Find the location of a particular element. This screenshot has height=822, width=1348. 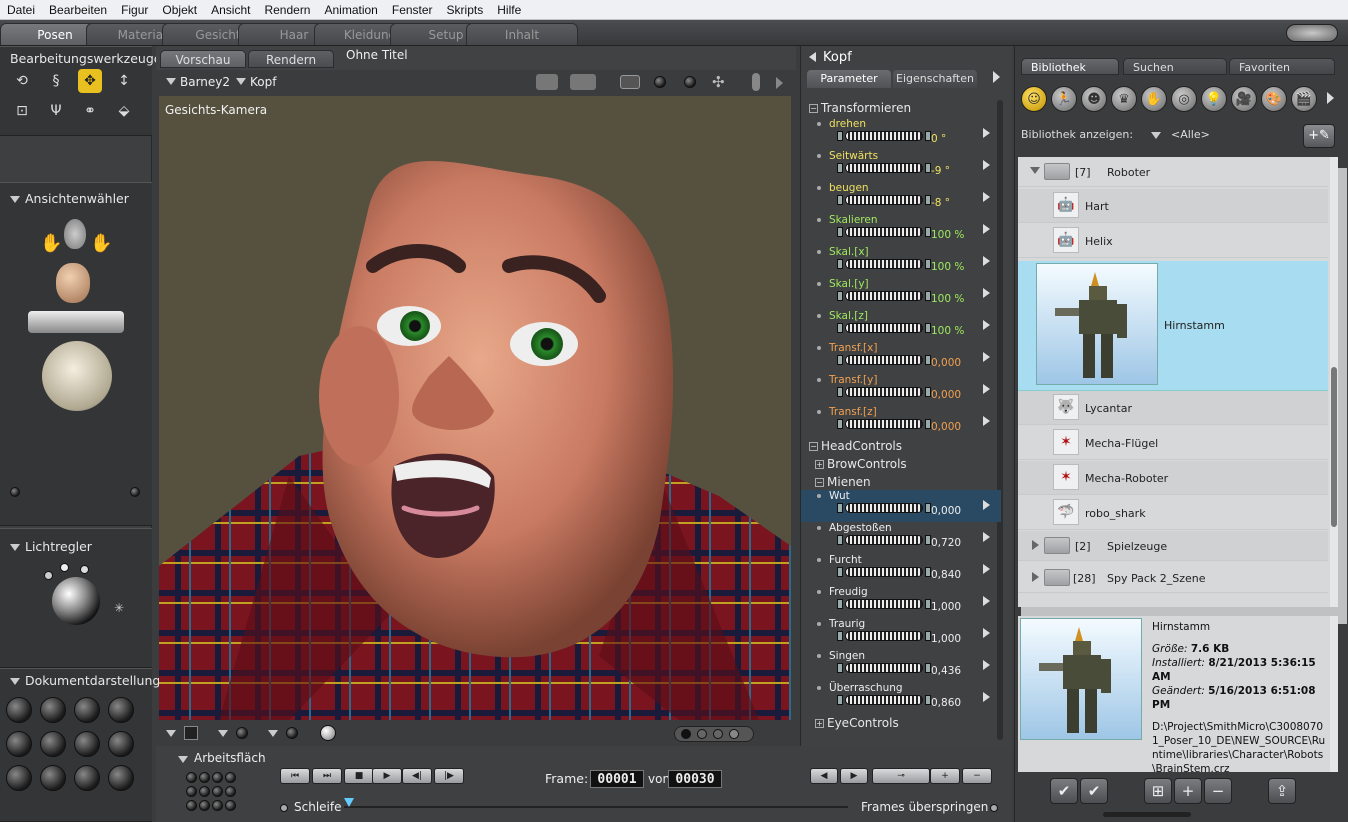

parameter-value: -9 ° is located at coordinates (940, 171).